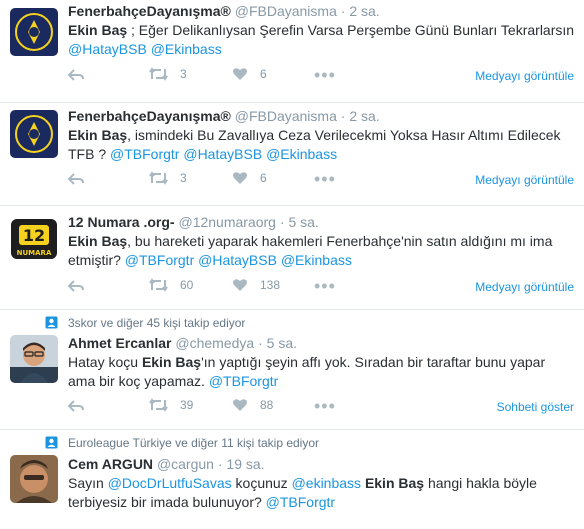 This screenshot has height=529, width=584. I want to click on user-handle: @chemedya, so click(214, 343).